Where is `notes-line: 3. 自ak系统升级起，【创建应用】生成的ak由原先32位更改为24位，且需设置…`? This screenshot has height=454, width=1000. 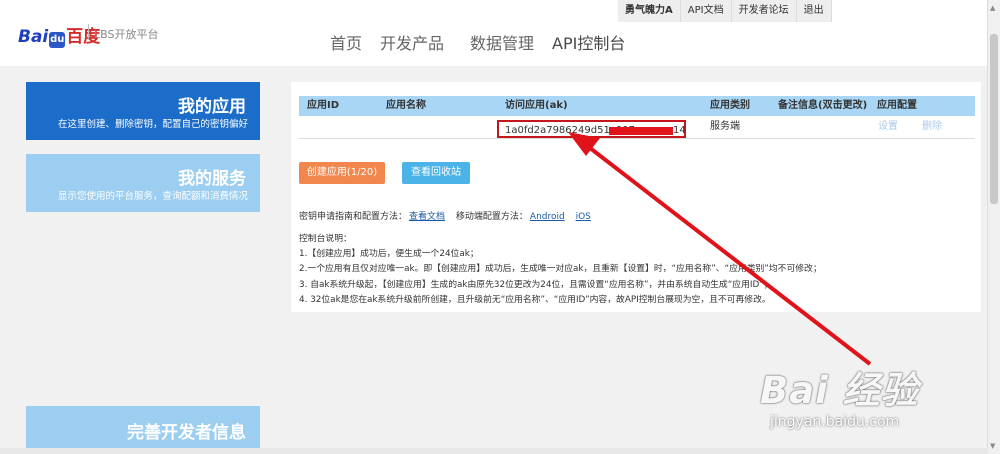
notes-line: 3. 自ak系统升级起，【创建应用】生成的ak由原先32位更改为24位，且需设置… is located at coordinates (536, 284).